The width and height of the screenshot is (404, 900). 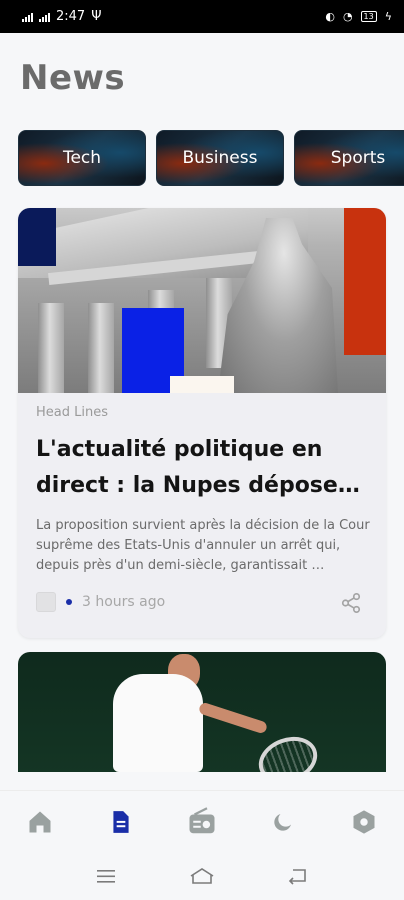 What do you see at coordinates (347, 16) in the screenshot?
I see `wifi-icon: ◔` at bounding box center [347, 16].